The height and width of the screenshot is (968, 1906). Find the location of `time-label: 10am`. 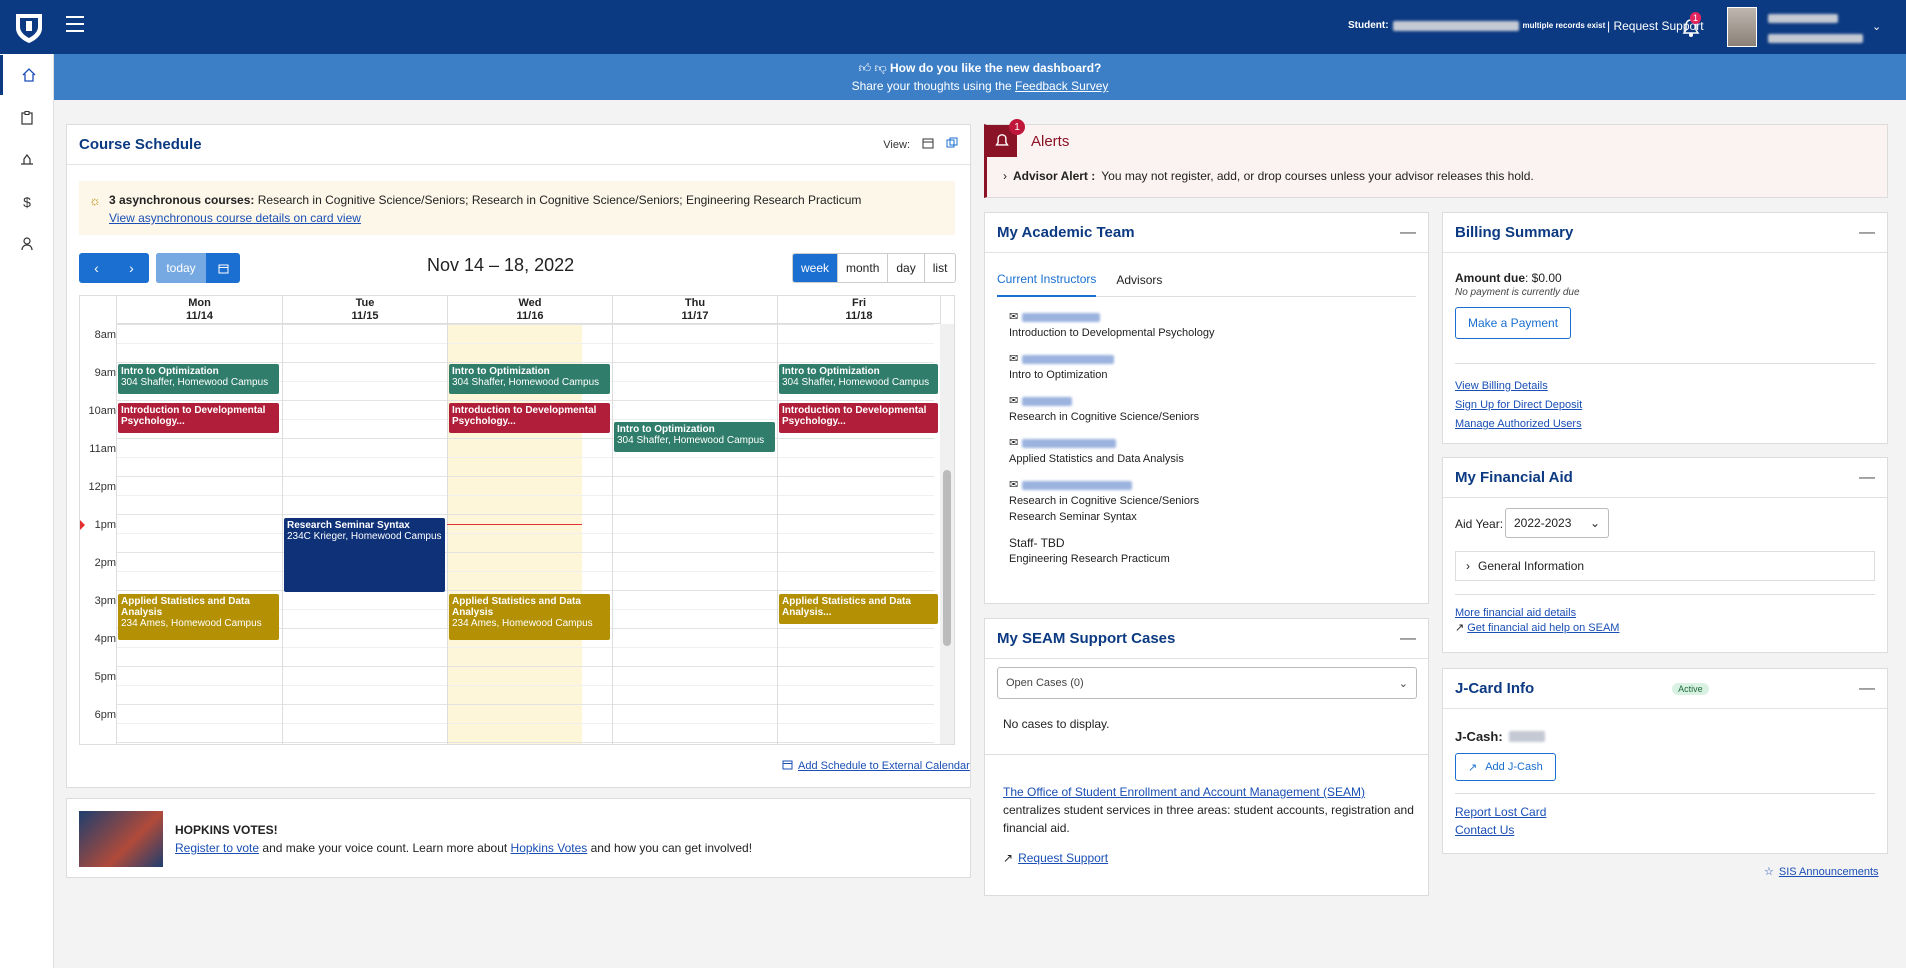

time-label: 10am is located at coordinates (102, 411).